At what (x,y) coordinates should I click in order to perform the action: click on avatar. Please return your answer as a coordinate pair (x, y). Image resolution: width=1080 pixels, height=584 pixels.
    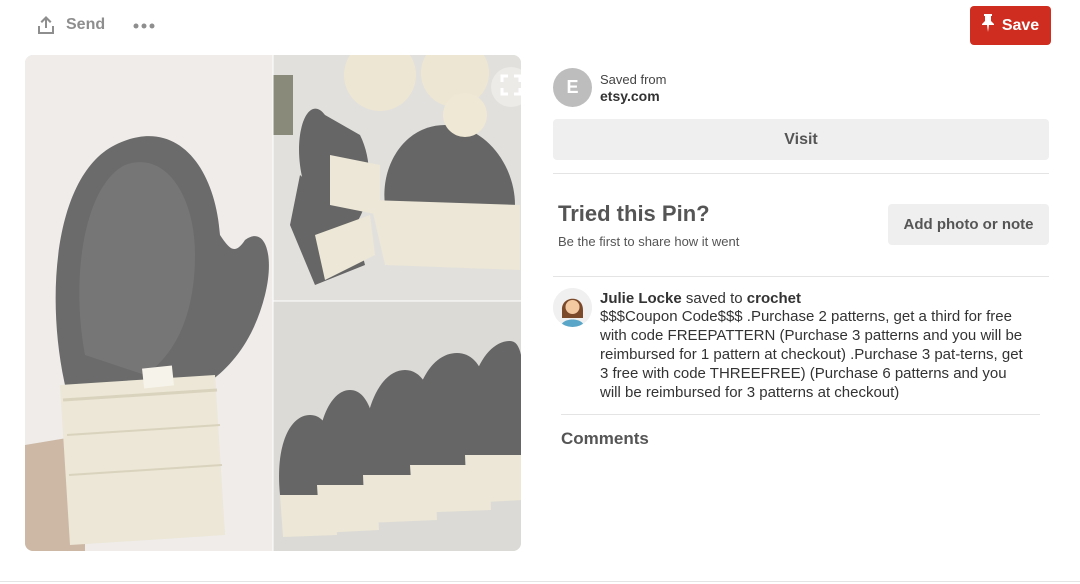
    Looking at the image, I should click on (572, 307).